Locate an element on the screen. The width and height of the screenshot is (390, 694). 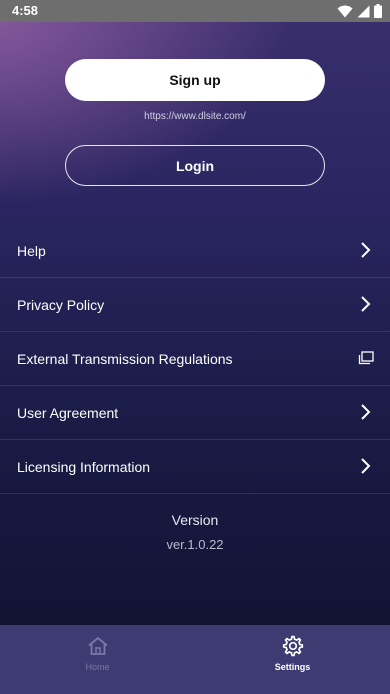
menu-item-external-transmission: External Transmission Regulations is located at coordinates (195, 359).